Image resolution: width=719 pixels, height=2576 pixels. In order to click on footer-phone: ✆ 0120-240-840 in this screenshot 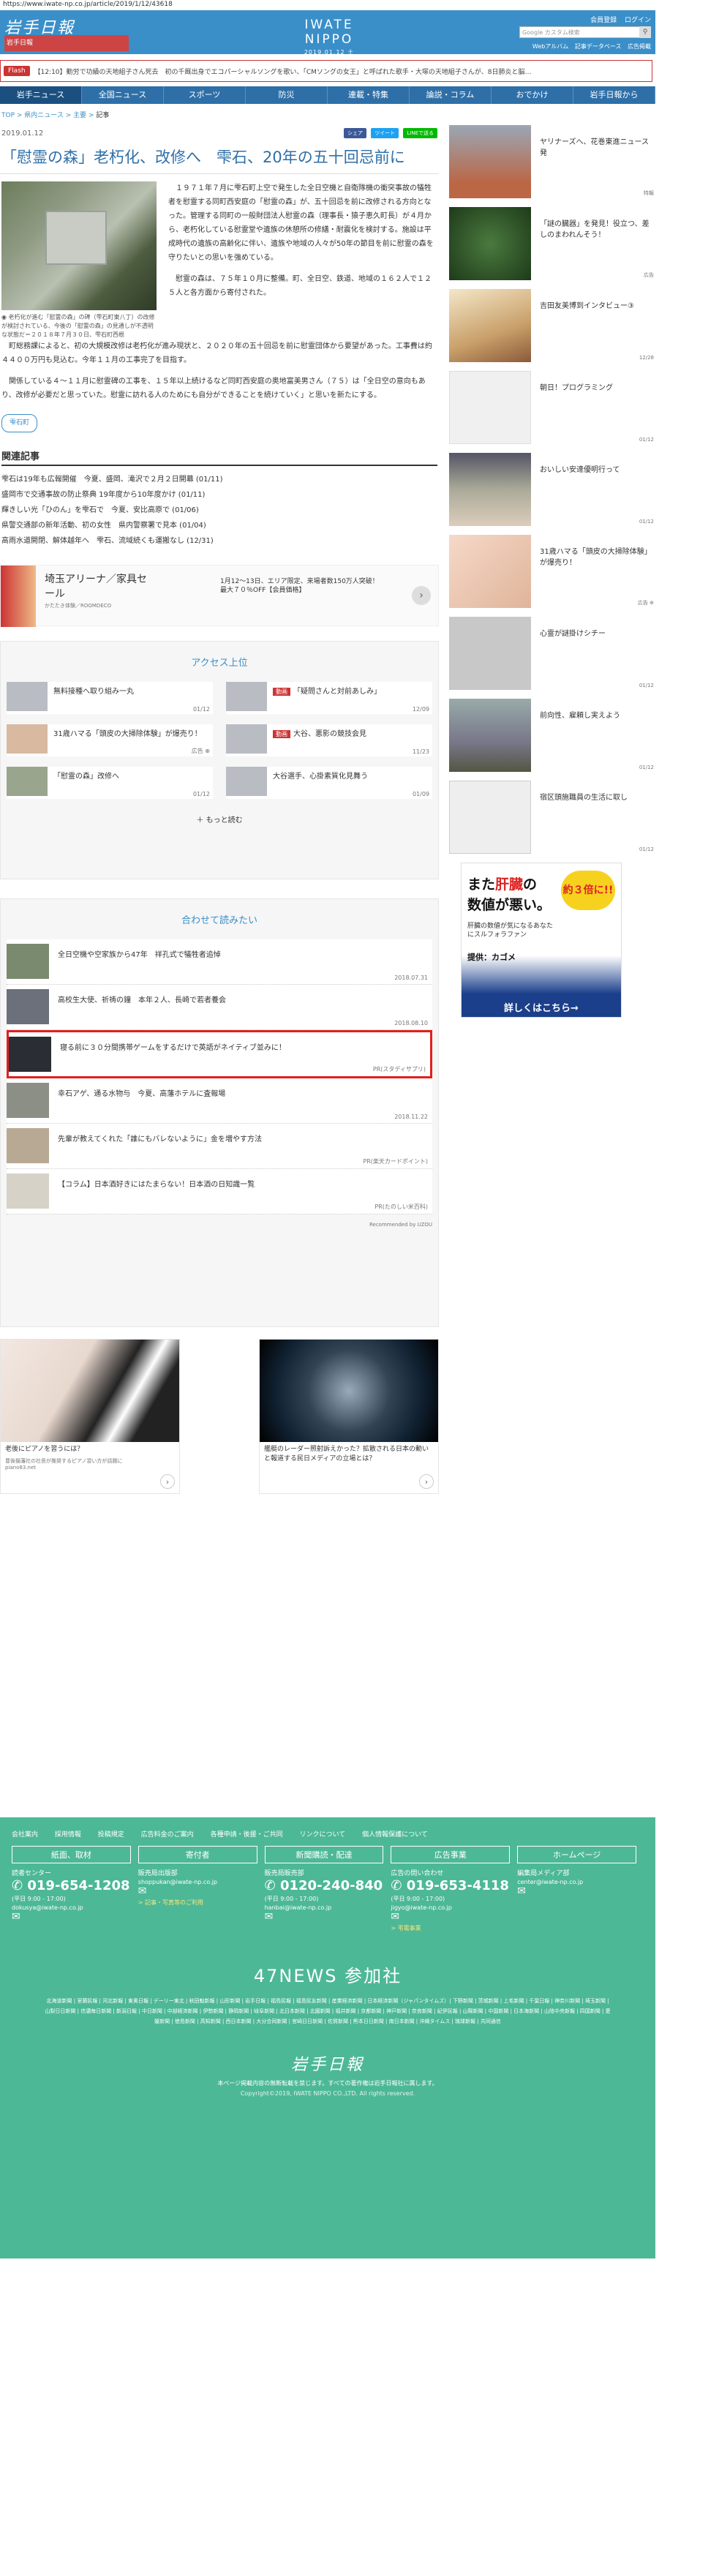, I will do `click(325, 1886)`.